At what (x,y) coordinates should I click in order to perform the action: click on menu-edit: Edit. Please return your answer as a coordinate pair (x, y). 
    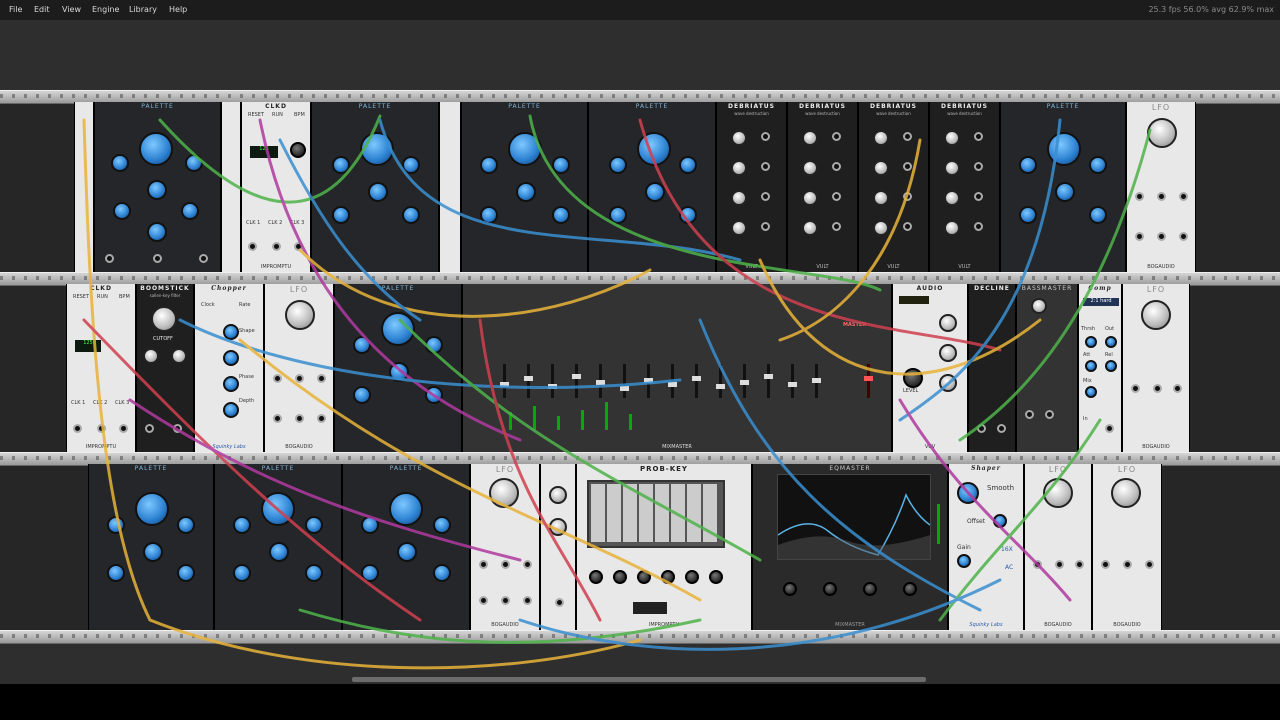
    Looking at the image, I should click on (42, 10).